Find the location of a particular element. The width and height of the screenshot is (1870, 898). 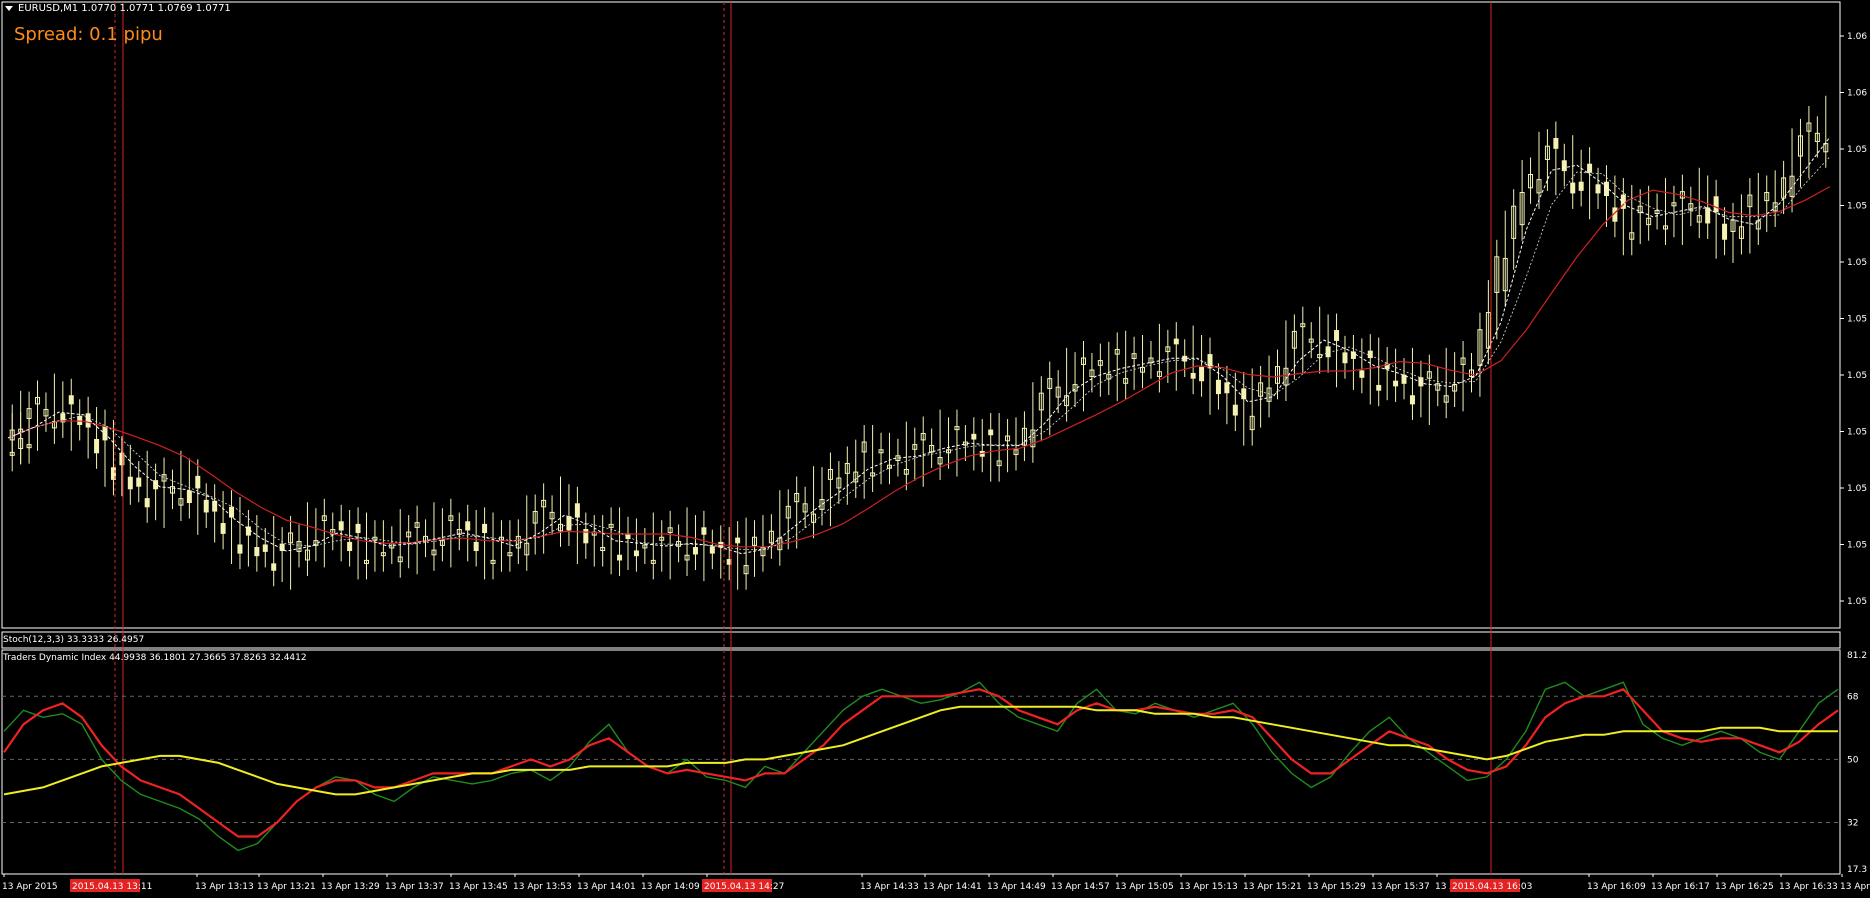

time-tick-label: 13 Apr 14:57 is located at coordinates (1080, 887).